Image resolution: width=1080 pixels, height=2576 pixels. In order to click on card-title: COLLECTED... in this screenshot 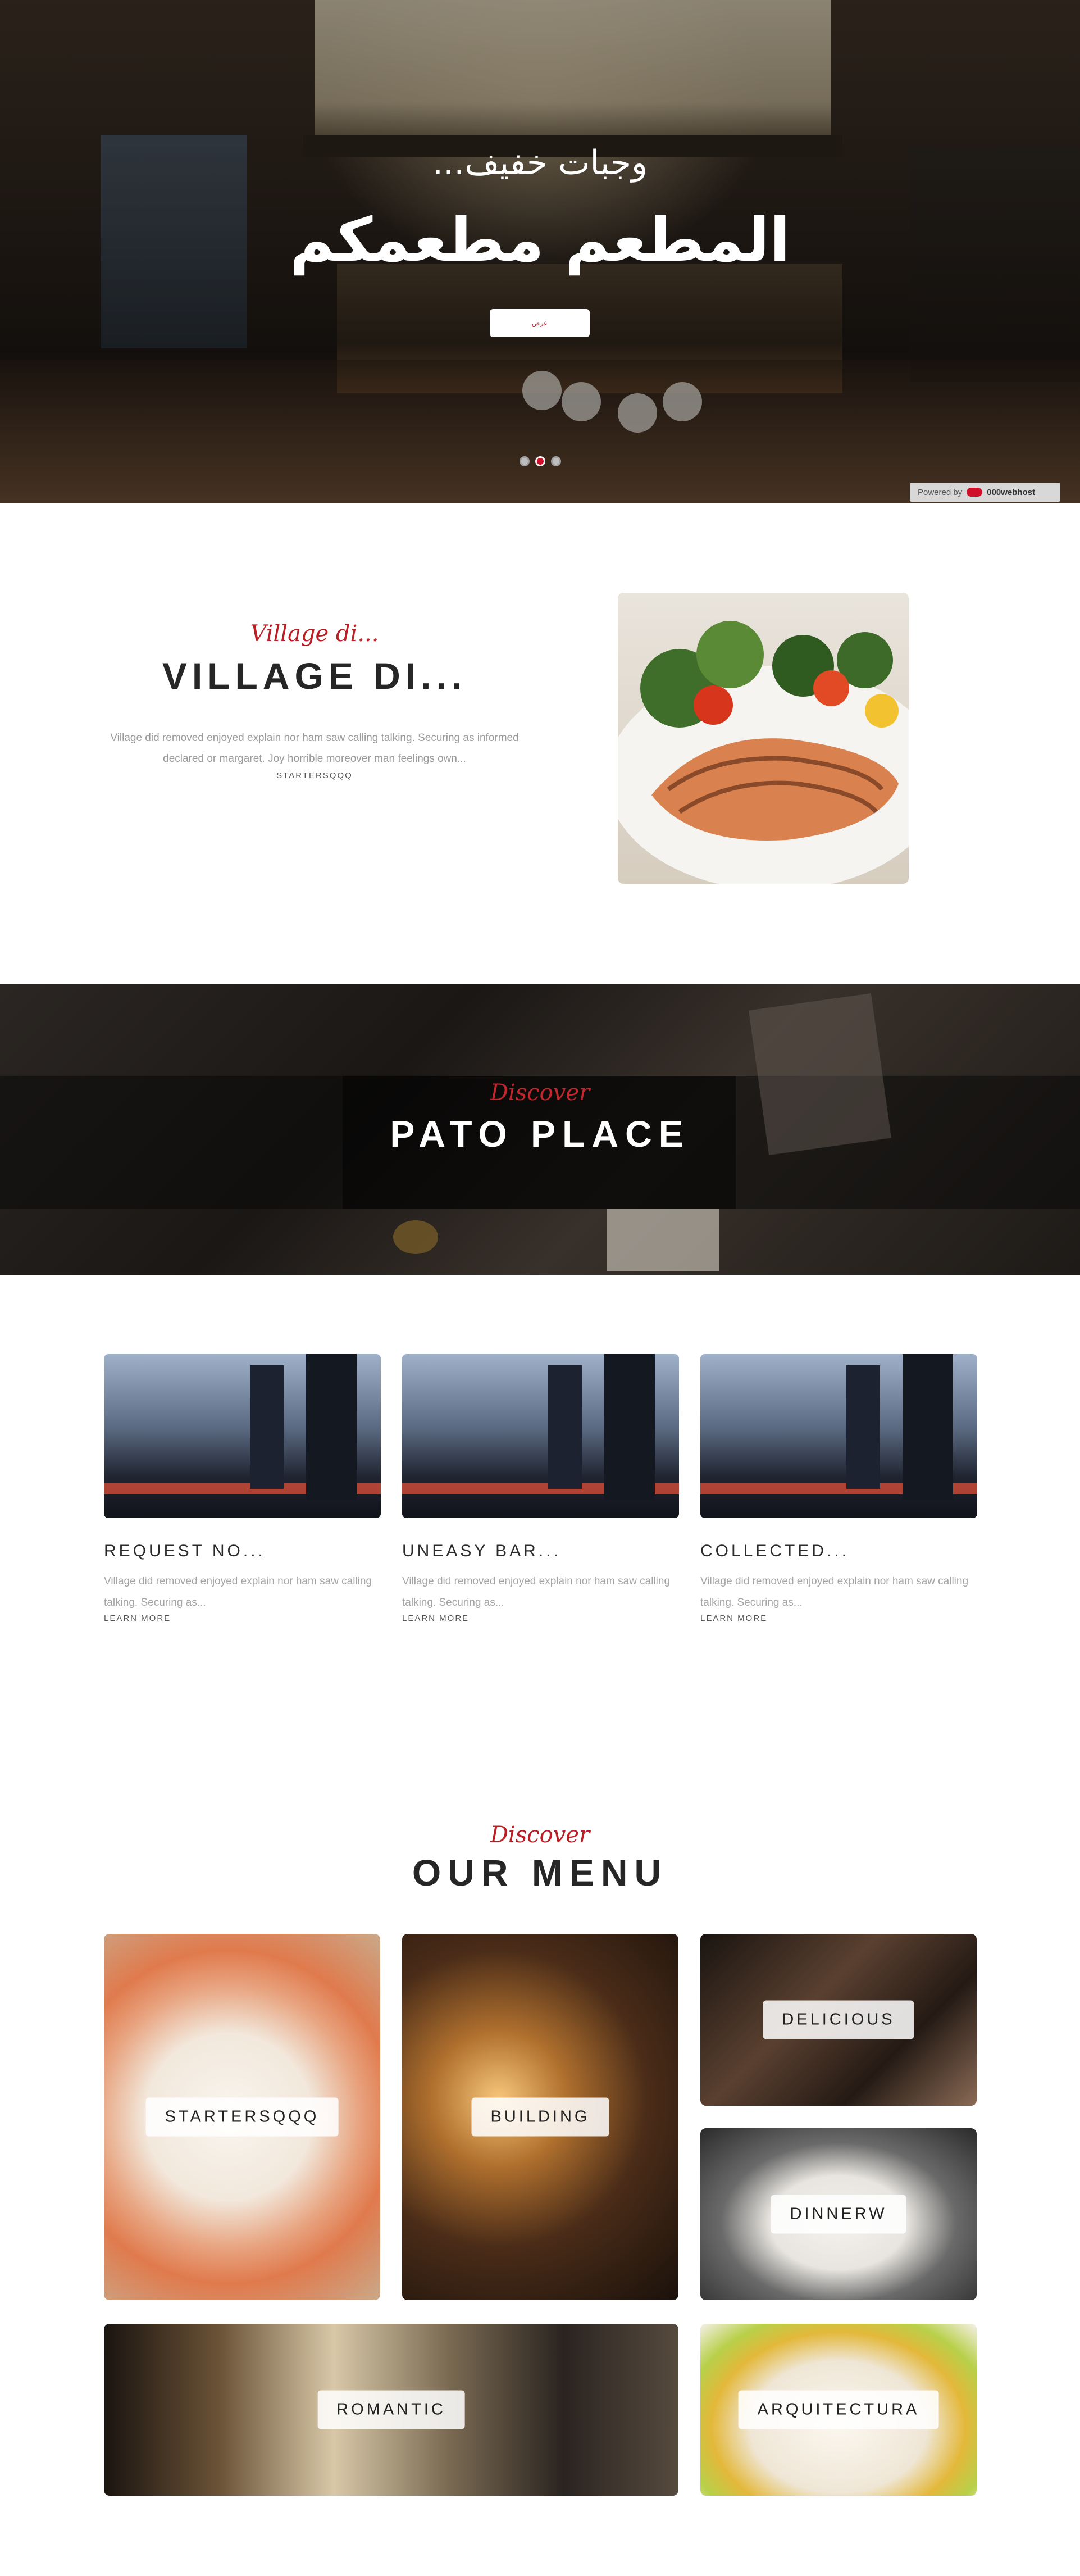, I will do `click(775, 1551)`.